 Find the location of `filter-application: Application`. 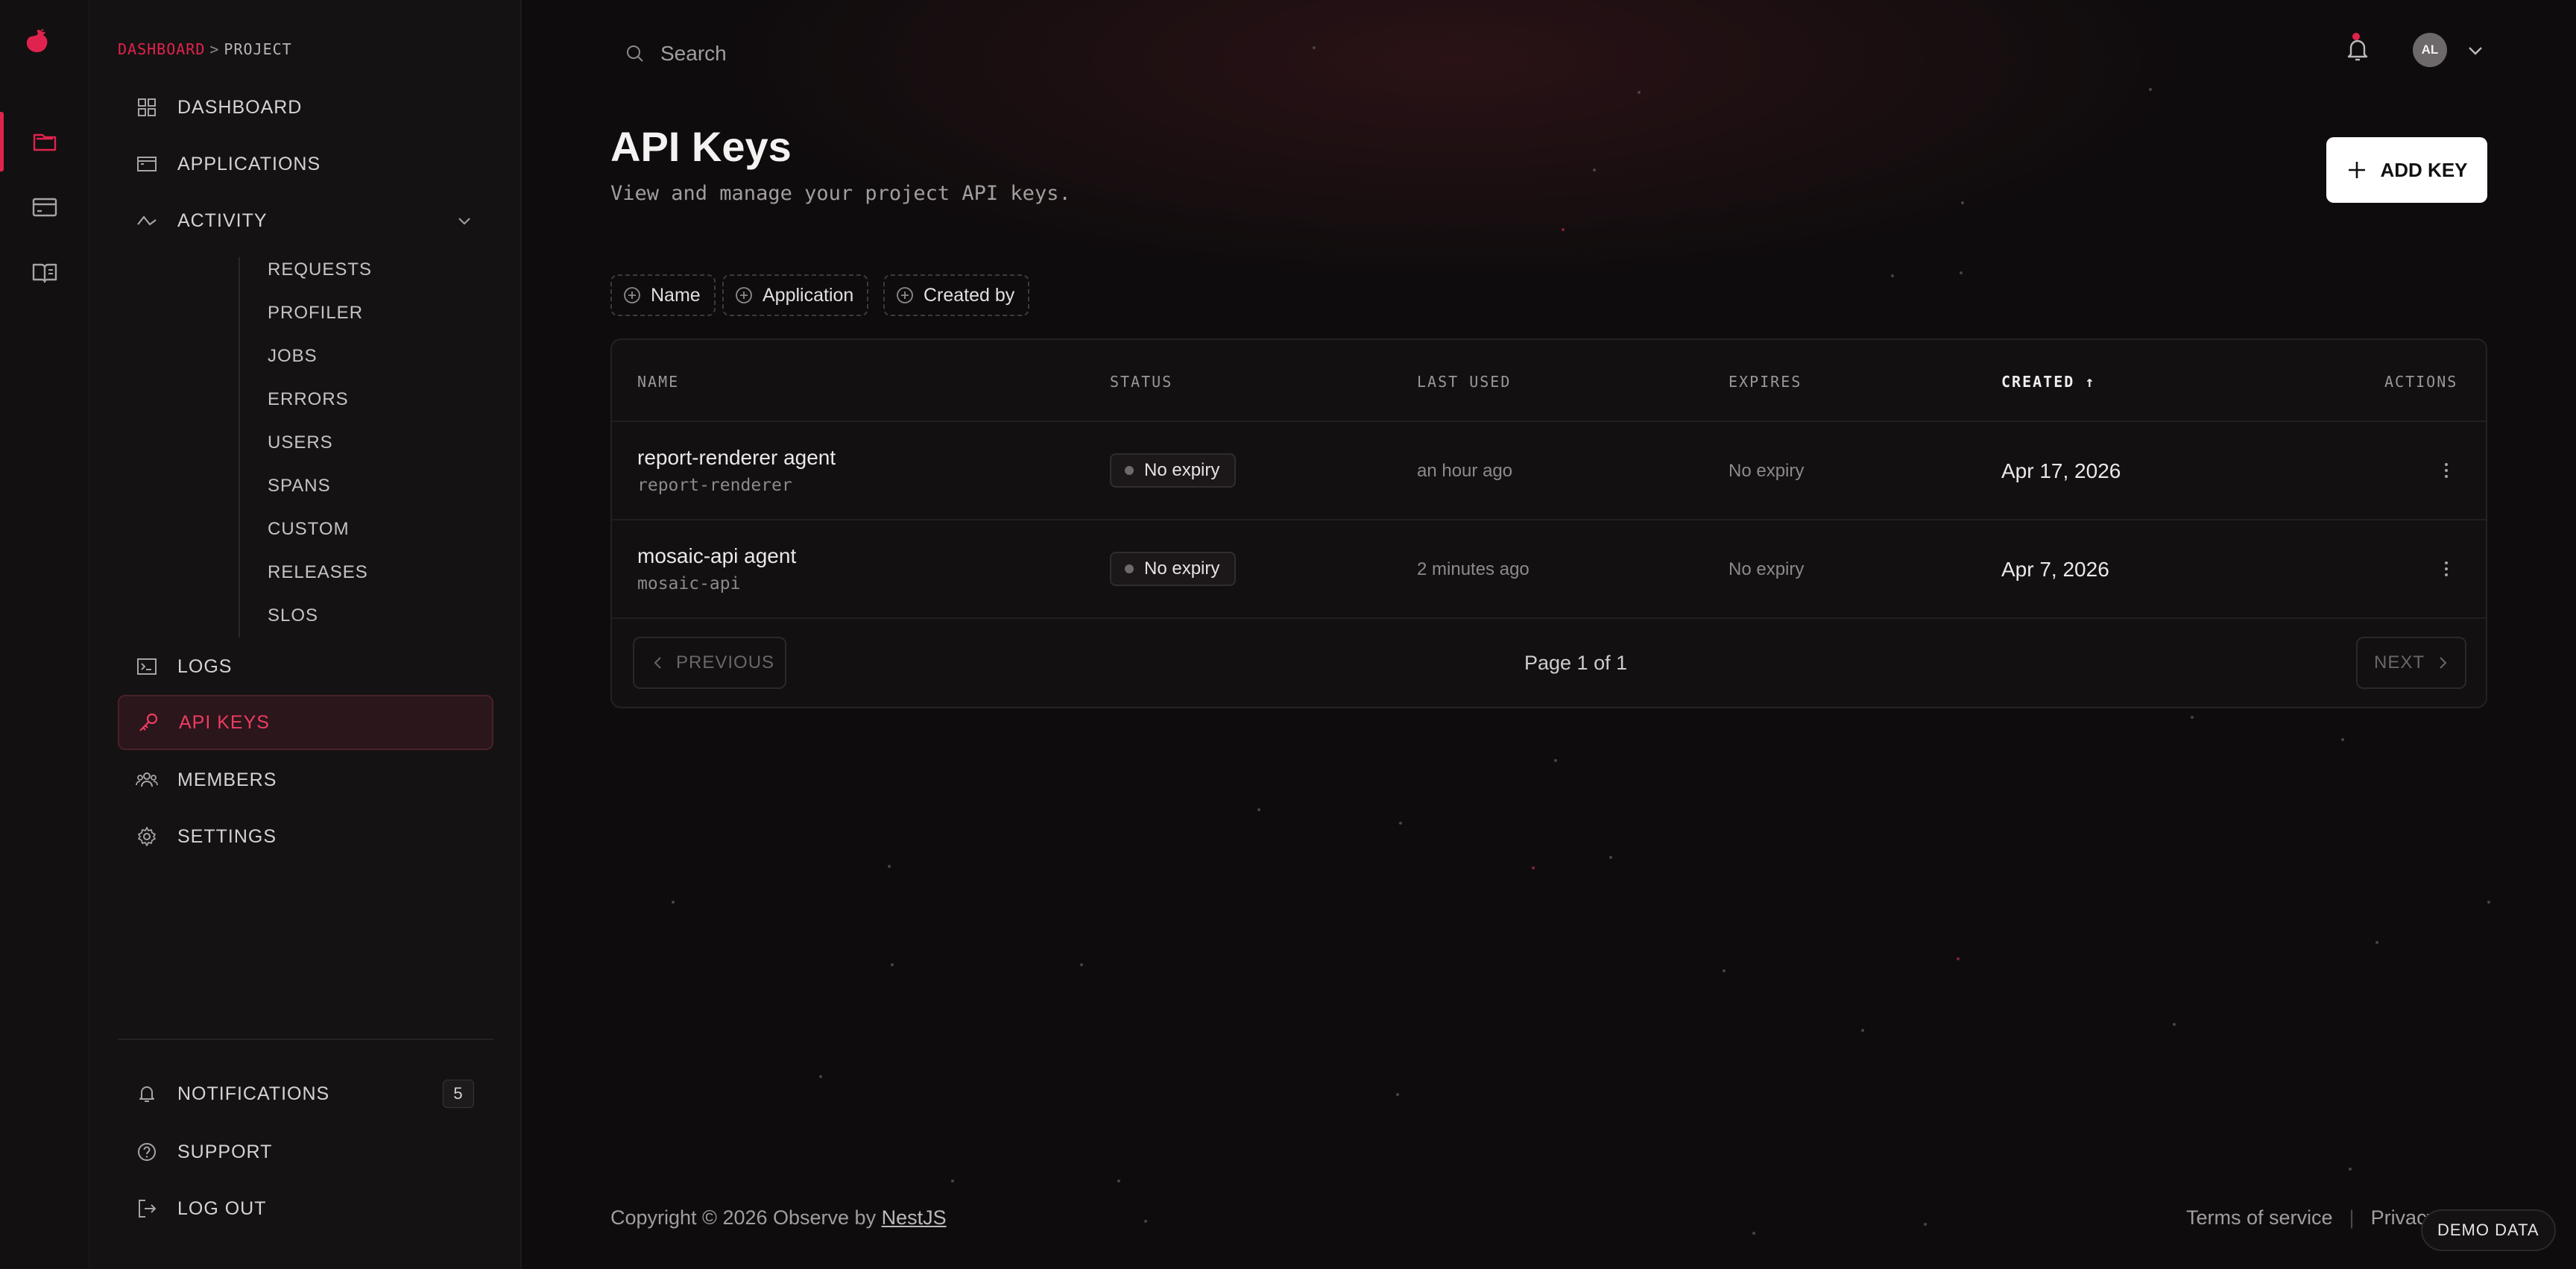

filter-application: Application is located at coordinates (796, 295).